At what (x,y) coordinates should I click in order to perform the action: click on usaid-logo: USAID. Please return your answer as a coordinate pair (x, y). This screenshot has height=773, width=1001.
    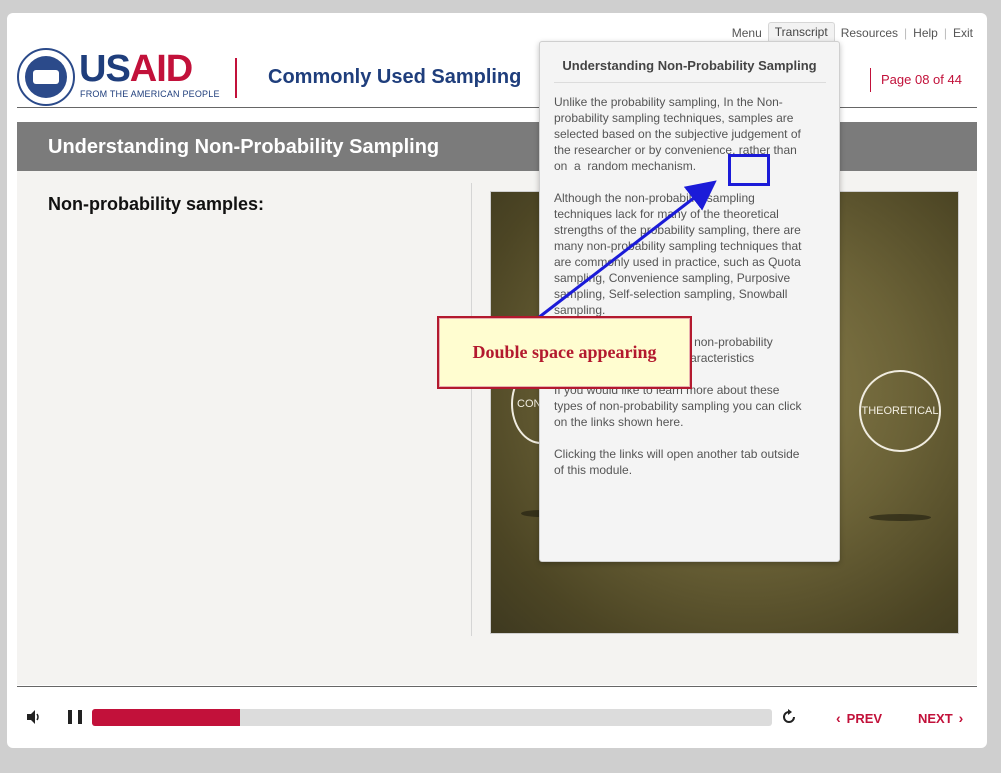
    Looking at the image, I should click on (136, 69).